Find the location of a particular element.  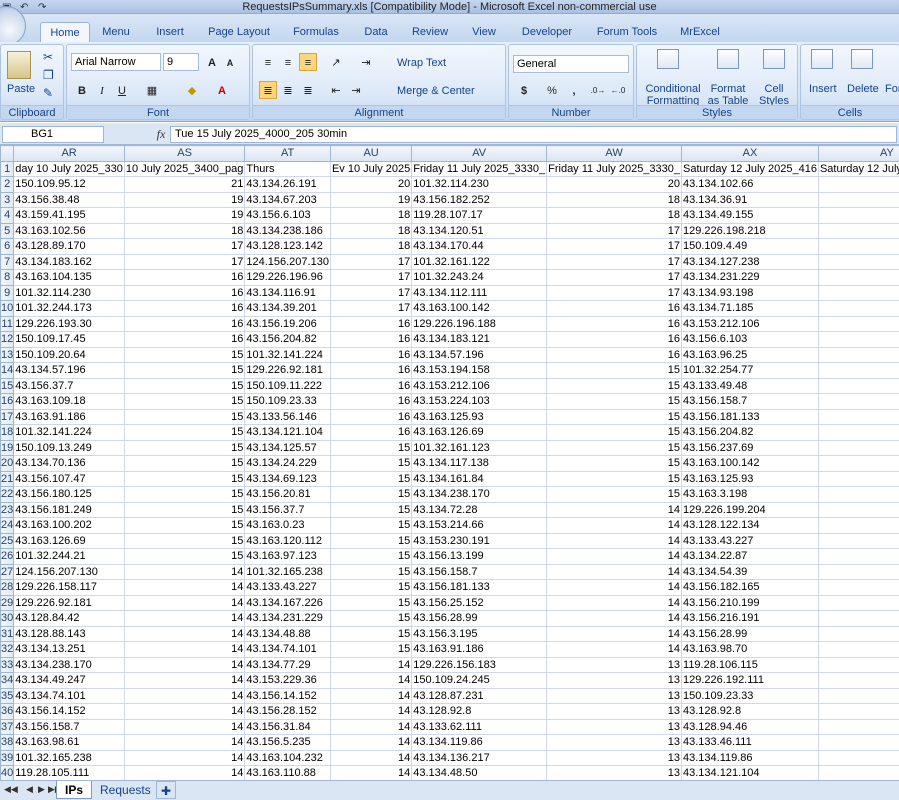

cell: 10 July 2025_3400_pag is located at coordinates (184, 168).